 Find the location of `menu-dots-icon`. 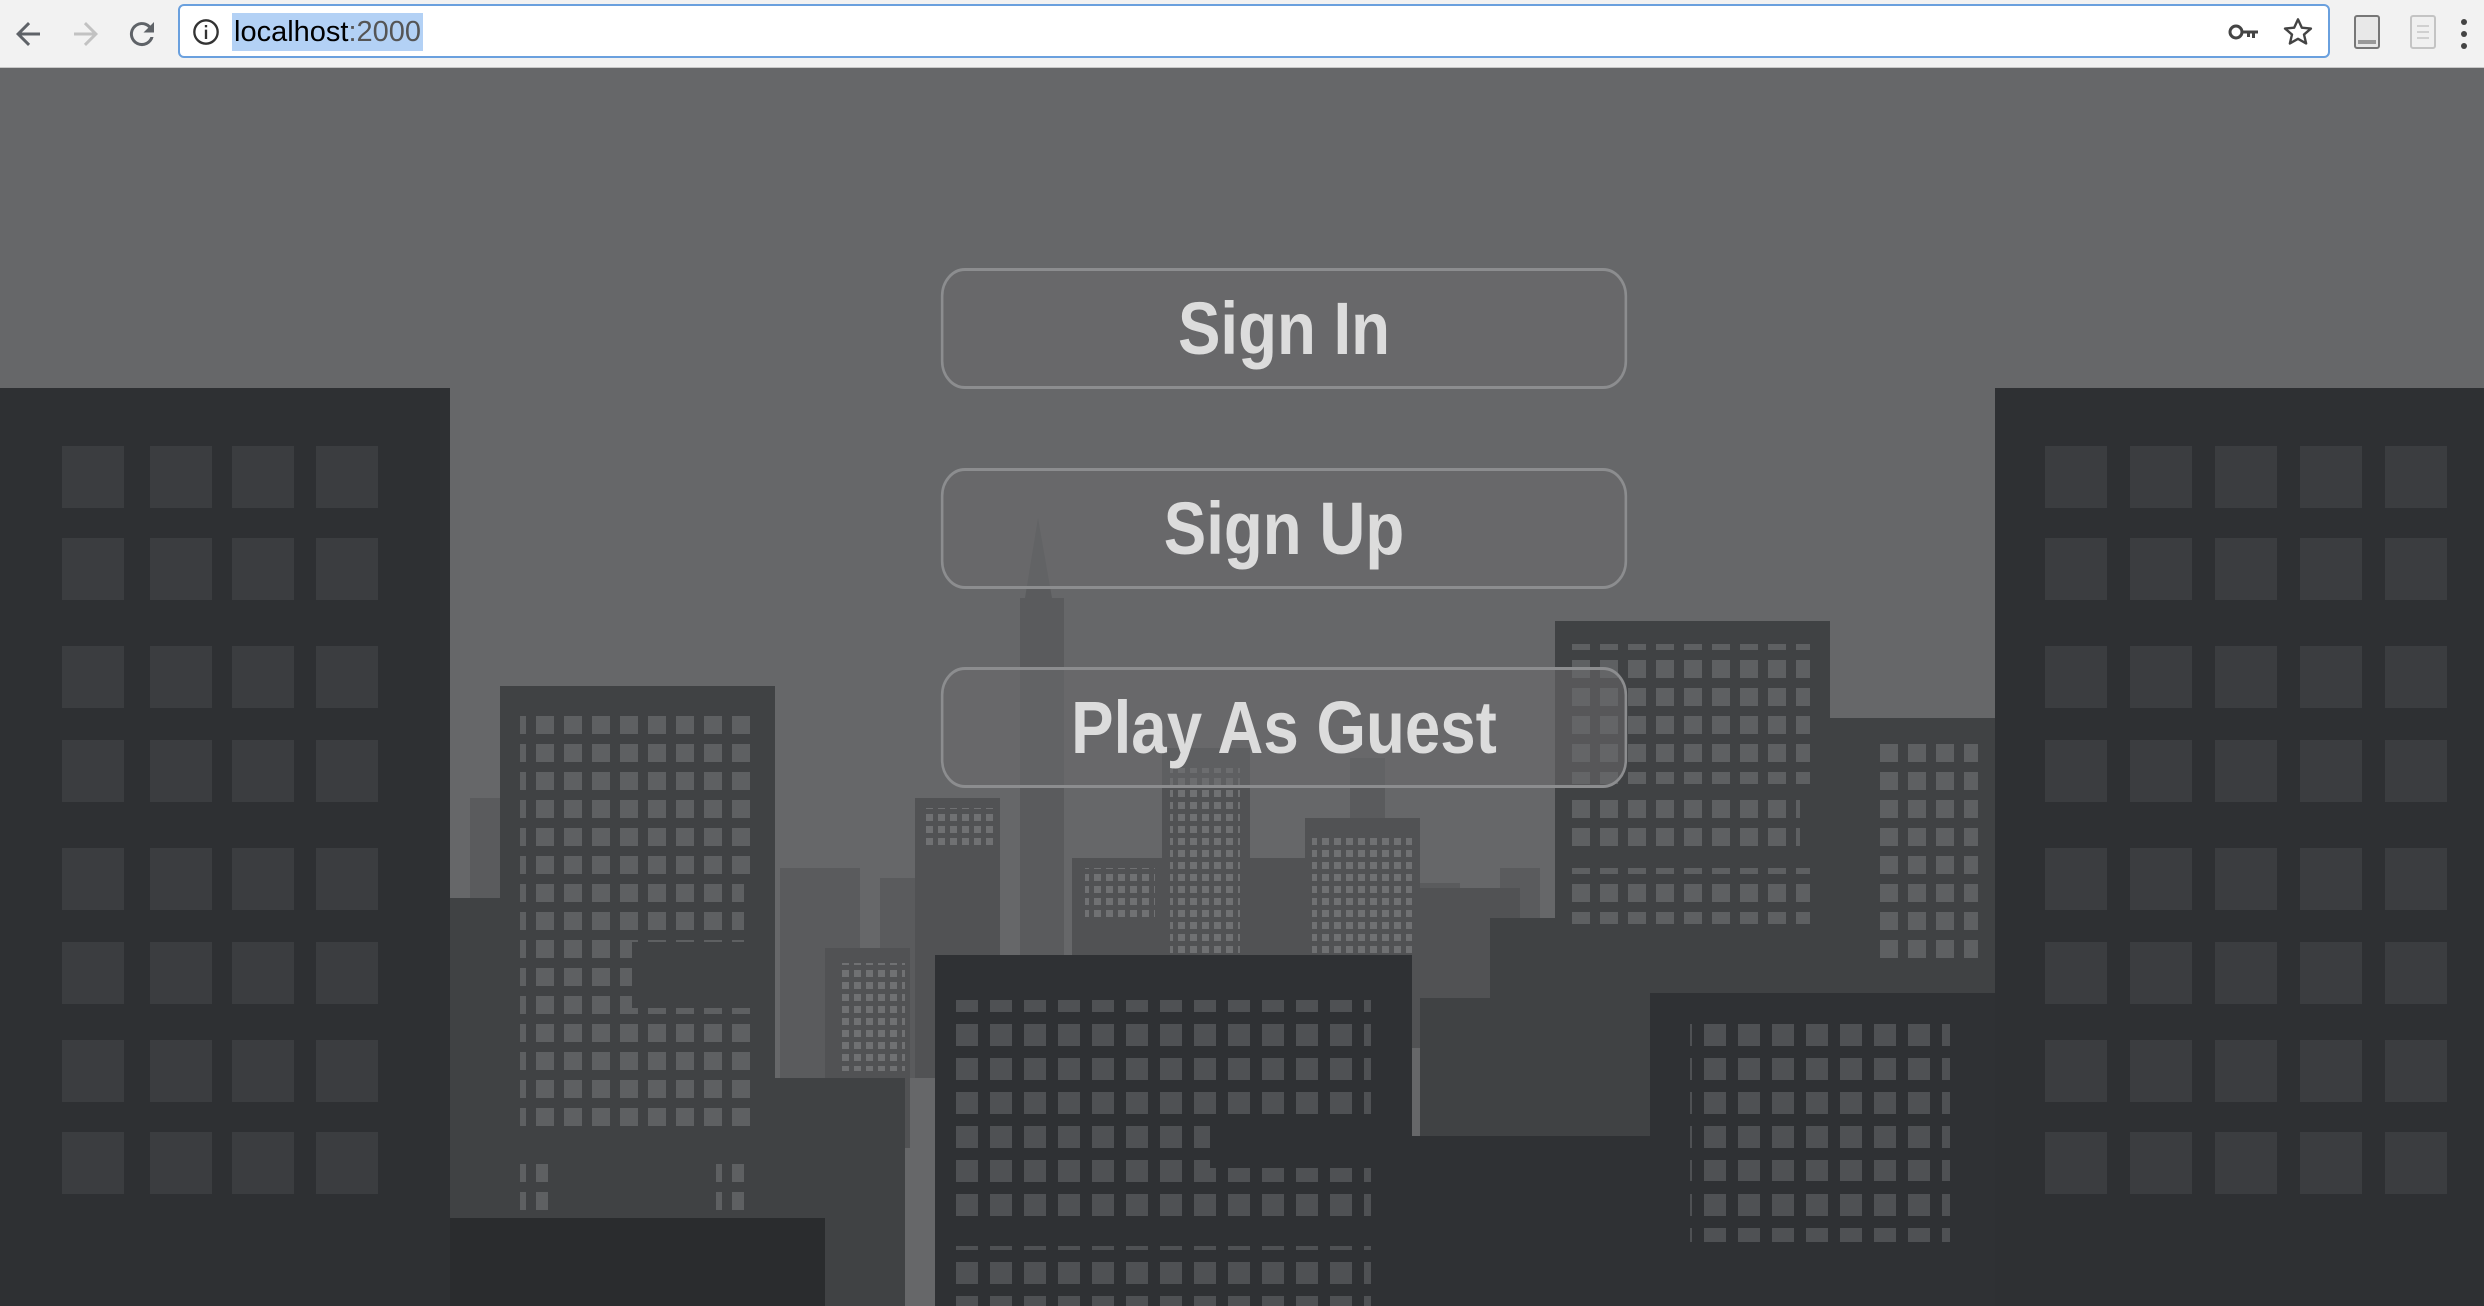

menu-dots-icon is located at coordinates (2464, 34).